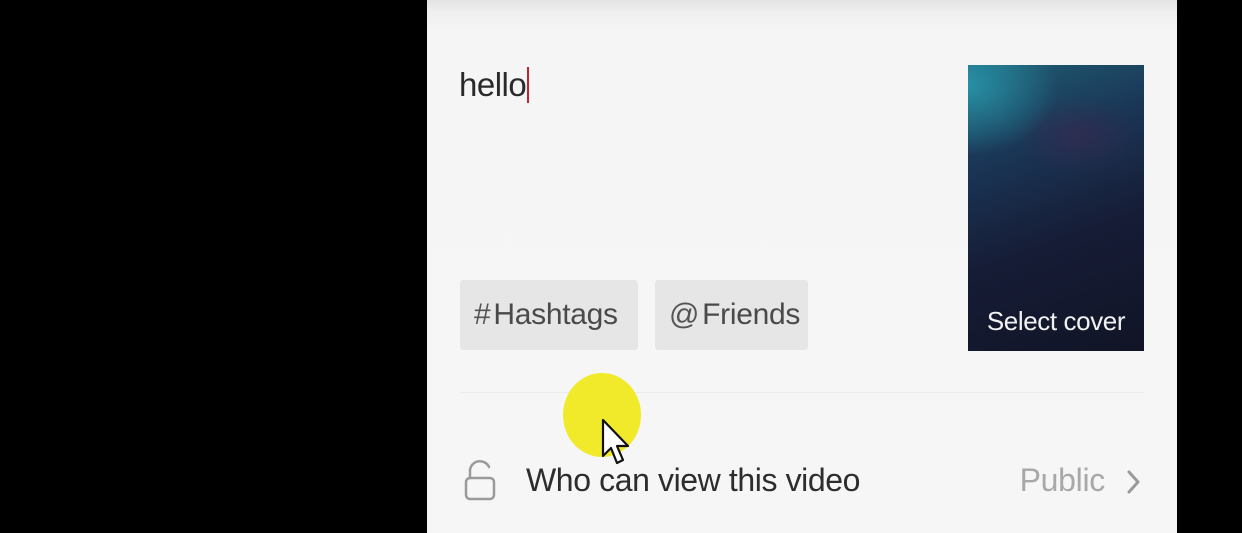 Image resolution: width=1242 pixels, height=533 pixels. I want to click on lock-icon, so click(480, 480).